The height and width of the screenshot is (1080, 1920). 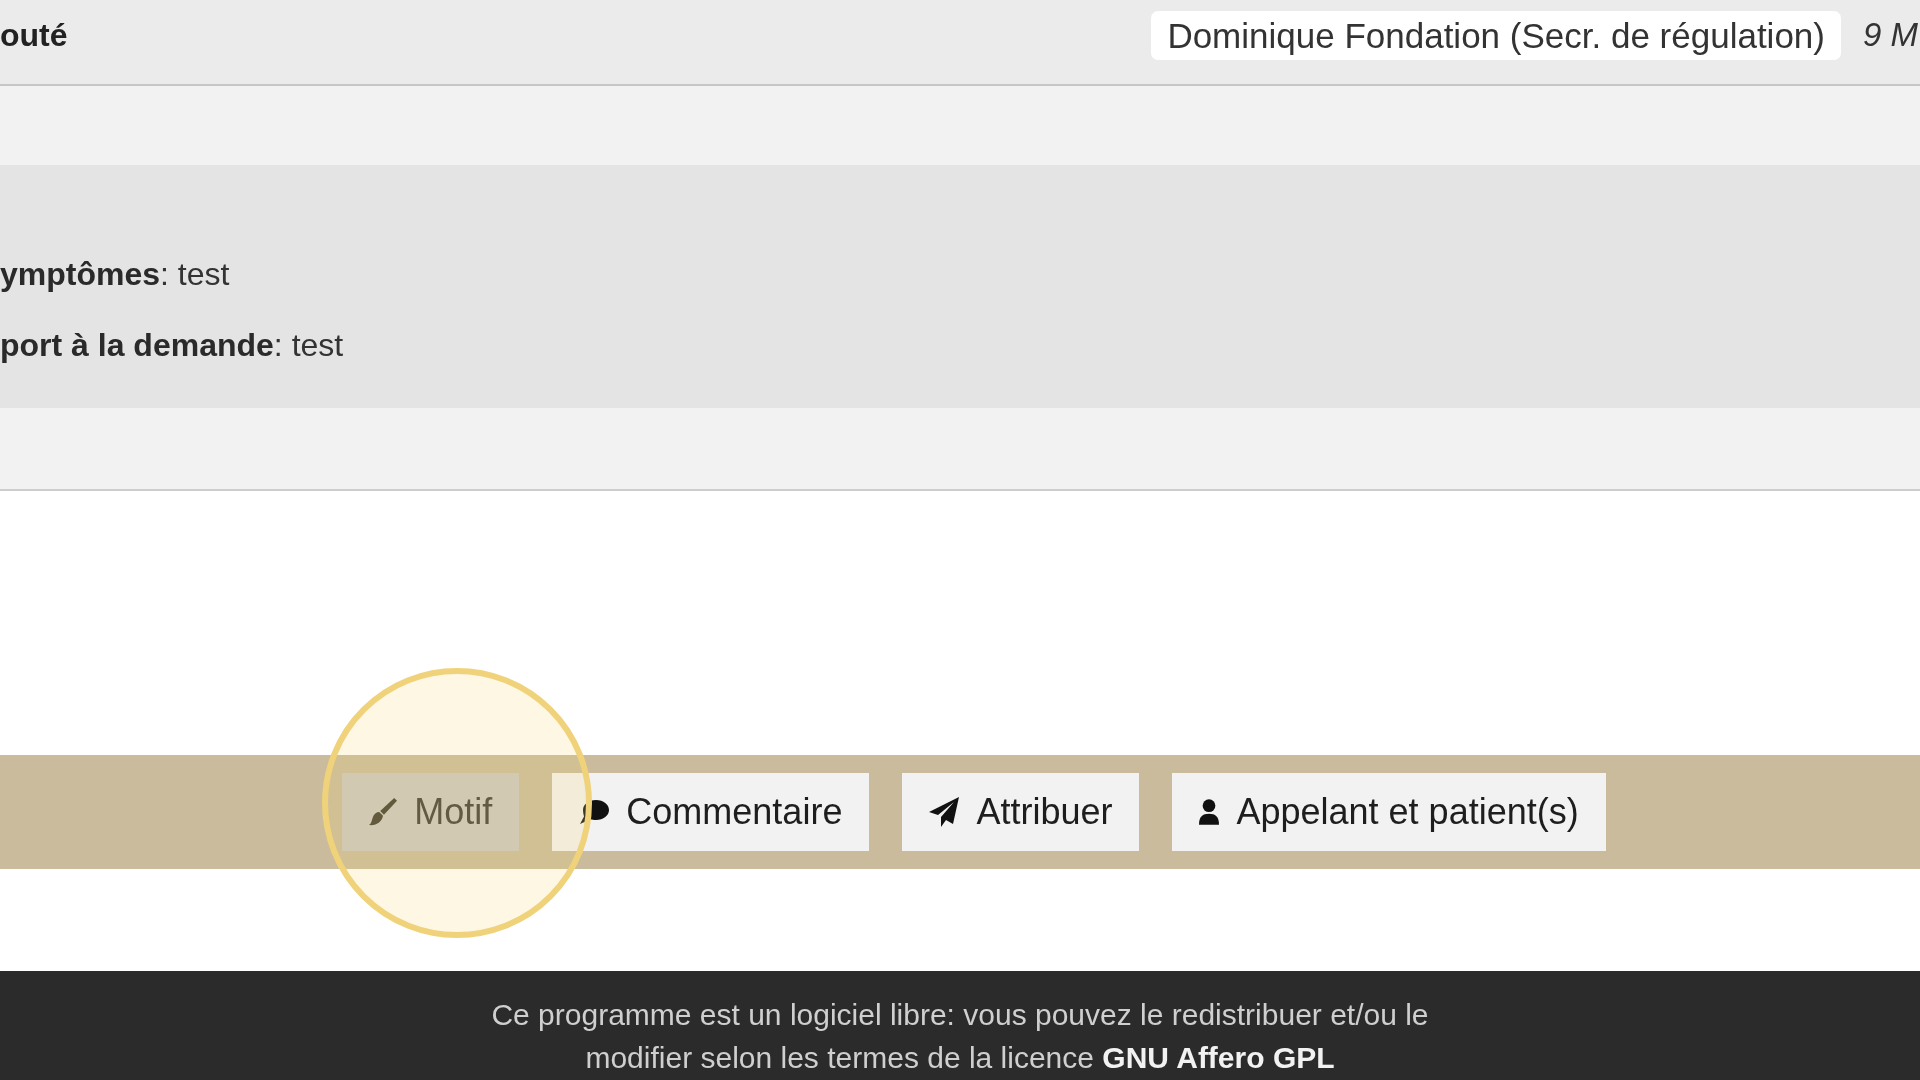 What do you see at coordinates (944, 812) in the screenshot?
I see `paper-plane-icon` at bounding box center [944, 812].